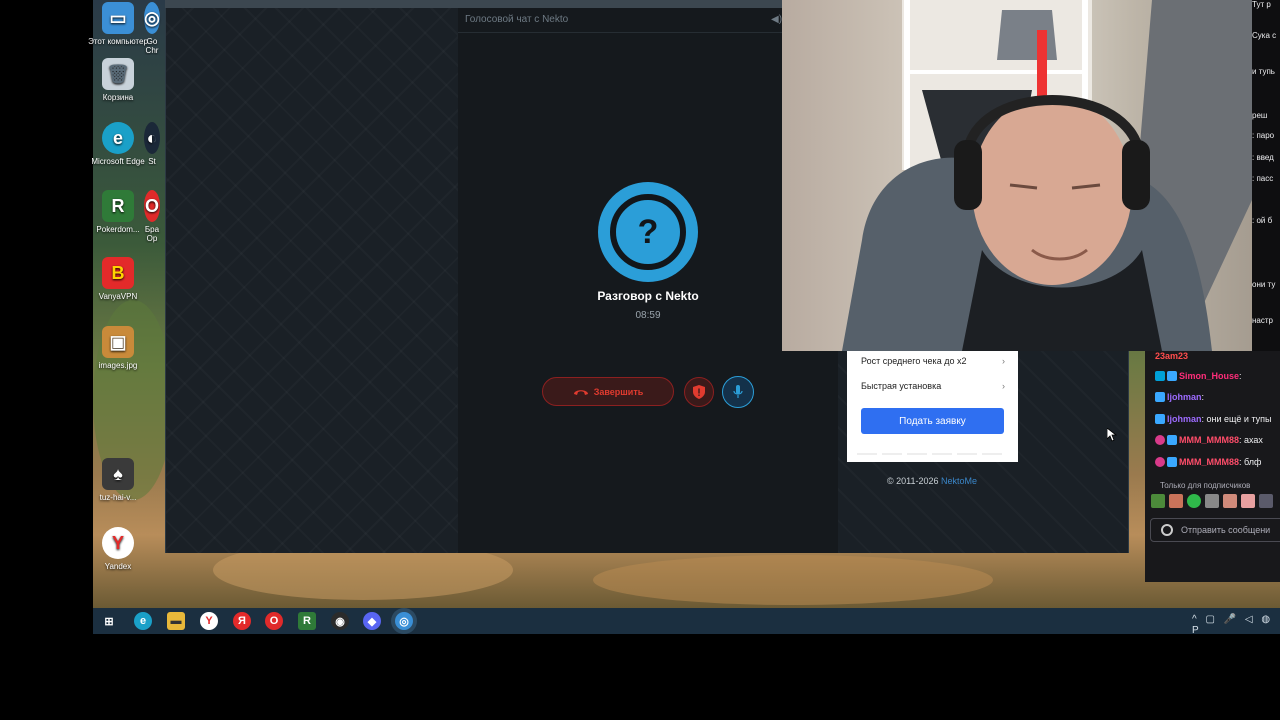 This screenshot has width=1280, height=720. Describe the element at coordinates (340, 621) in the screenshot. I see `taskbar-obs-icon: ◉` at that location.